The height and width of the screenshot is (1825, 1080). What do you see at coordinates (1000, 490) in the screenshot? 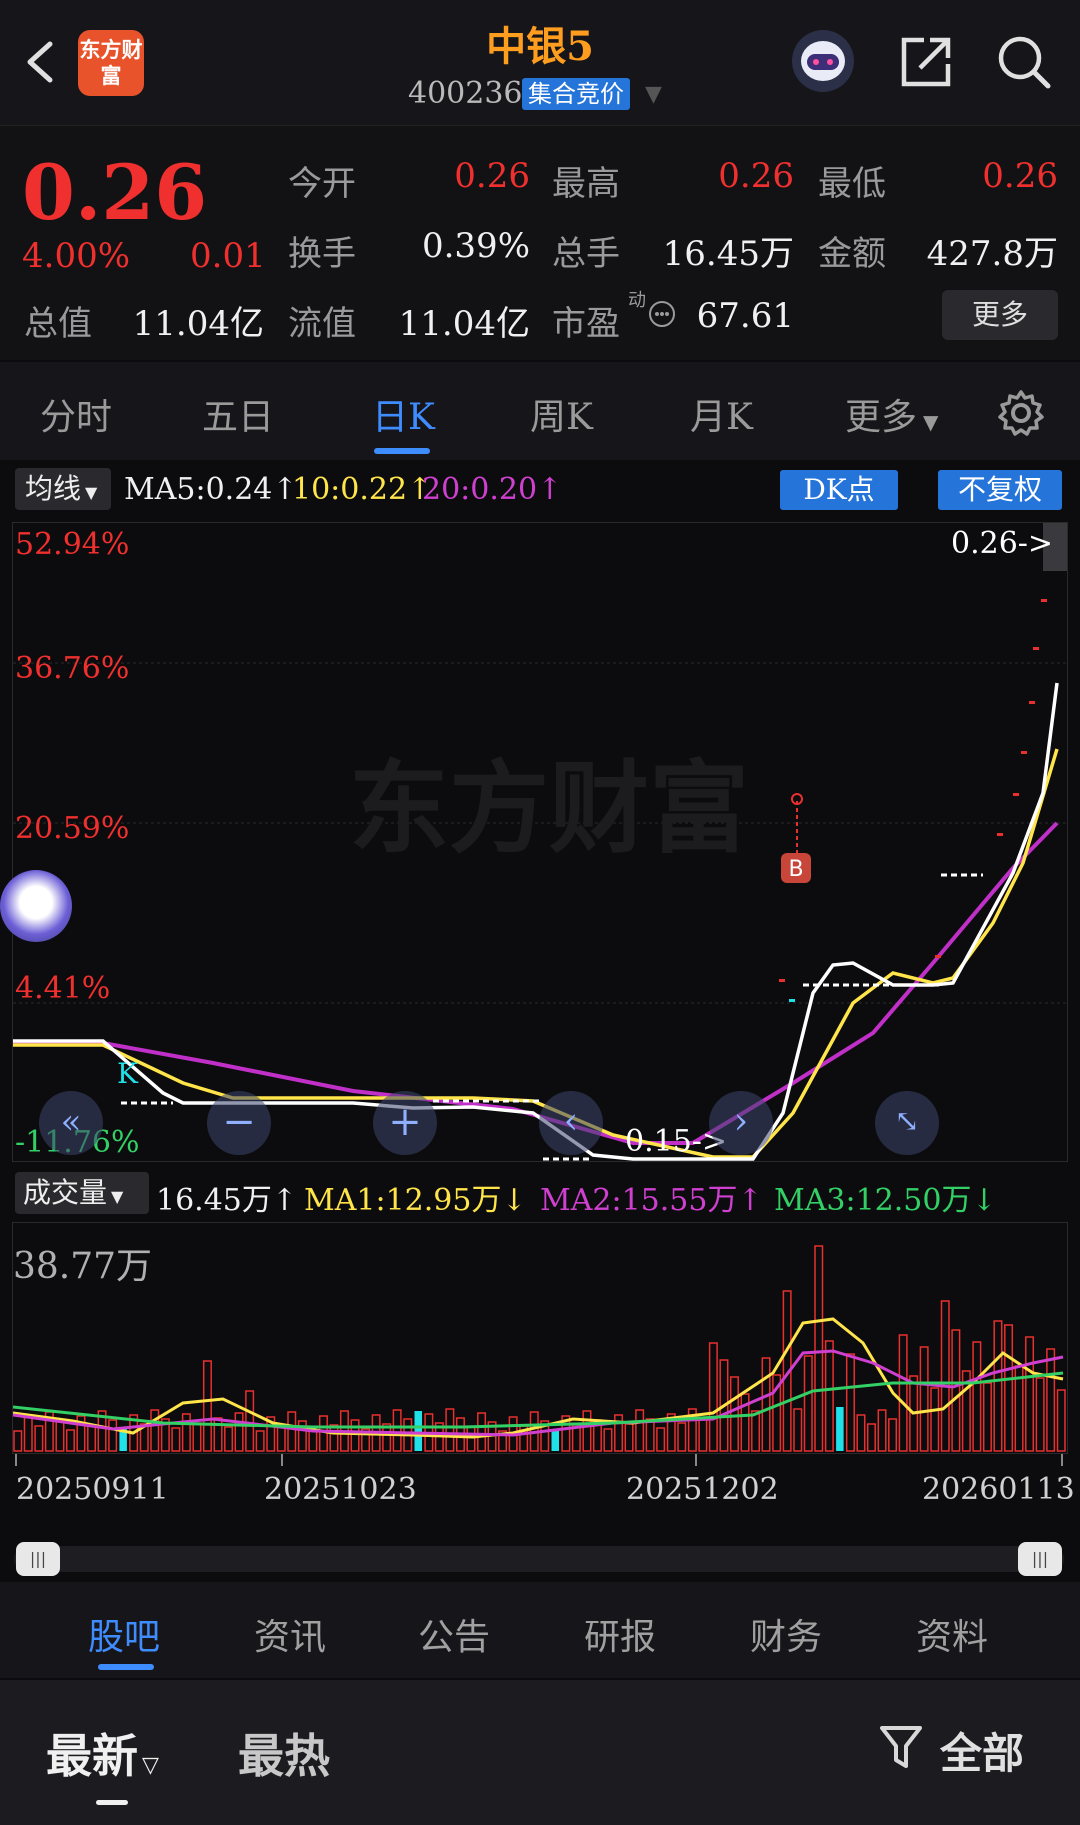
I see `adjust-mode-button: 不复权` at bounding box center [1000, 490].